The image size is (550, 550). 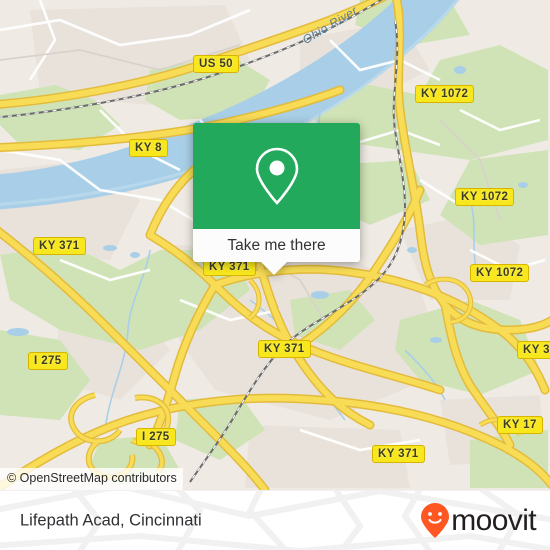 What do you see at coordinates (275, 520) in the screenshot?
I see `footer-bar: Lifepath Acad, Cincinnati moovit` at bounding box center [275, 520].